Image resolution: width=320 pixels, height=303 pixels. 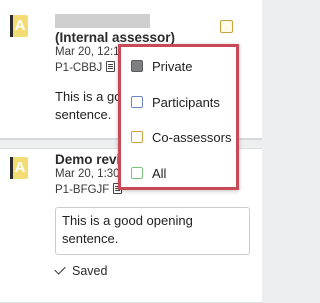 What do you see at coordinates (90, 238) in the screenshot?
I see `comment-input-line: sentence.` at bounding box center [90, 238].